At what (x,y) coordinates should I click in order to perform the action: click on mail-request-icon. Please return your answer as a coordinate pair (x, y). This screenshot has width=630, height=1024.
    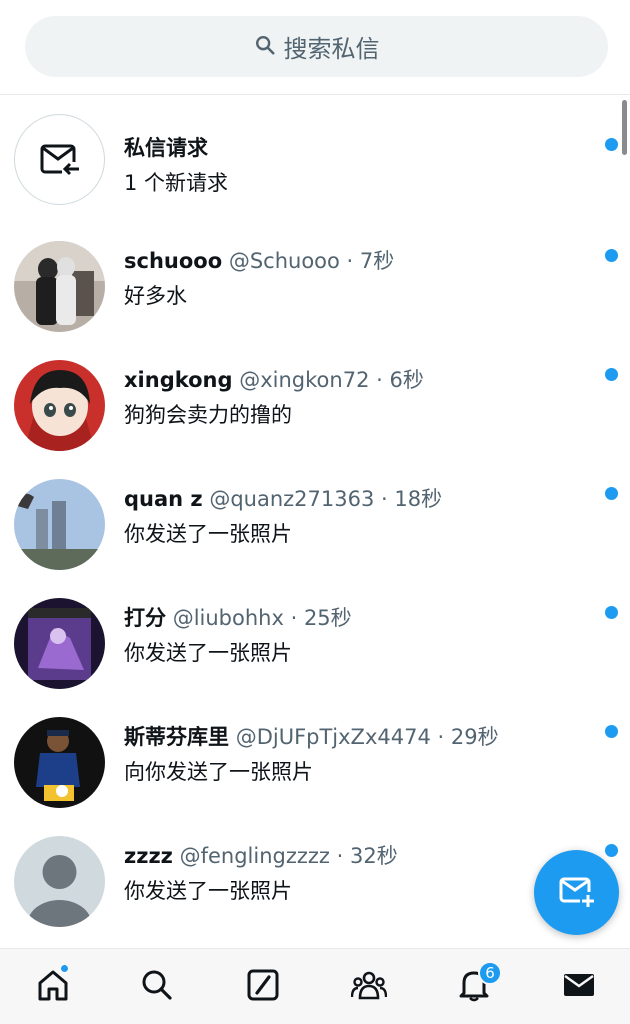
    Looking at the image, I should click on (59, 159).